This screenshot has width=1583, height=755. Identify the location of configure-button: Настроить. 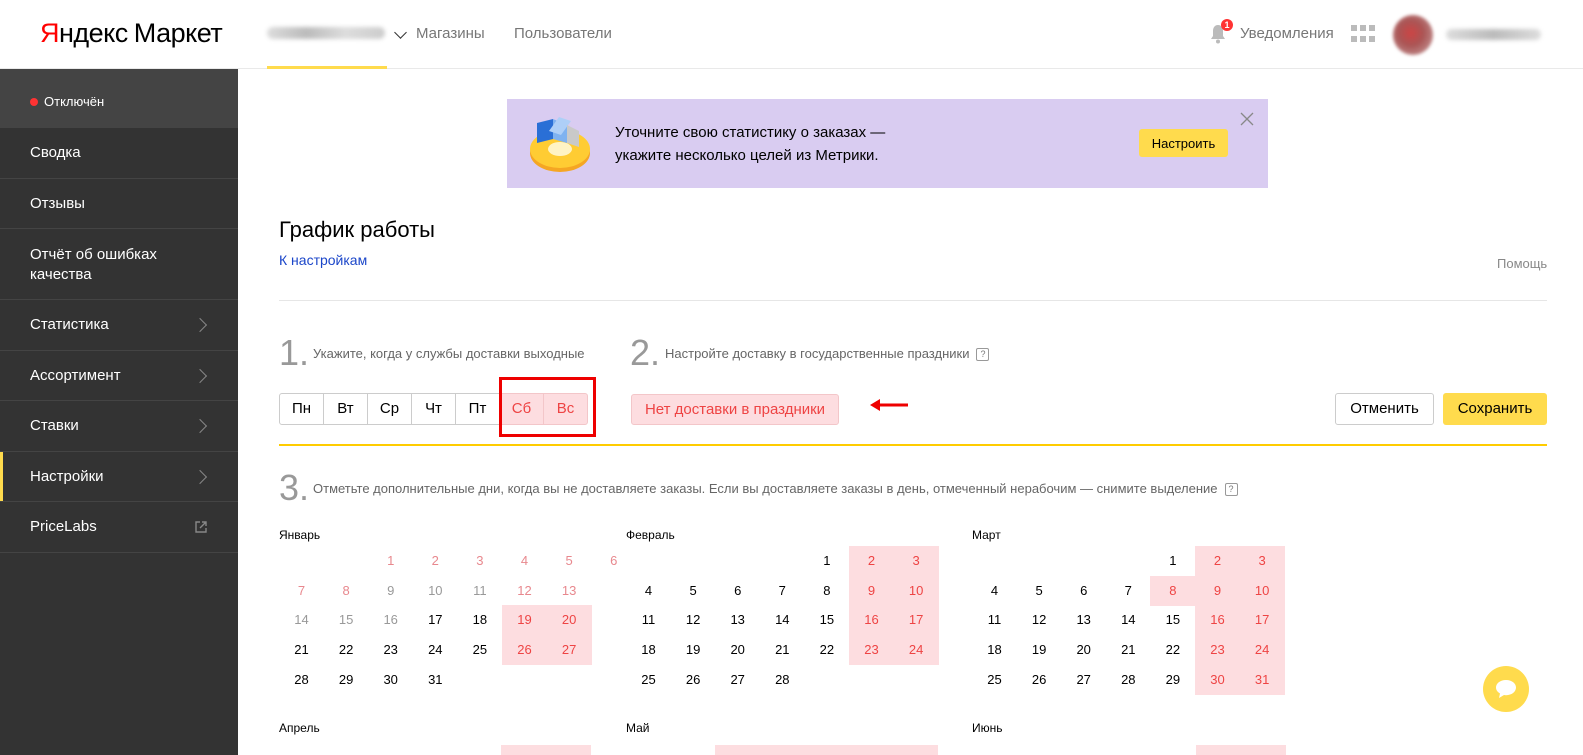
(1183, 143).